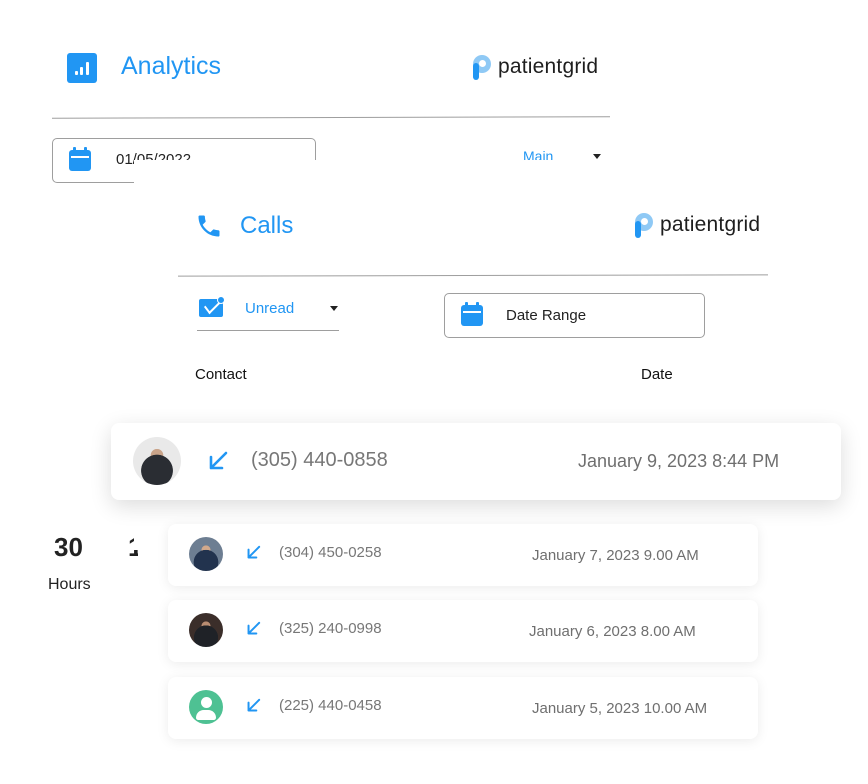  I want to click on contact-phone: (304) 450-0258, so click(330, 552).